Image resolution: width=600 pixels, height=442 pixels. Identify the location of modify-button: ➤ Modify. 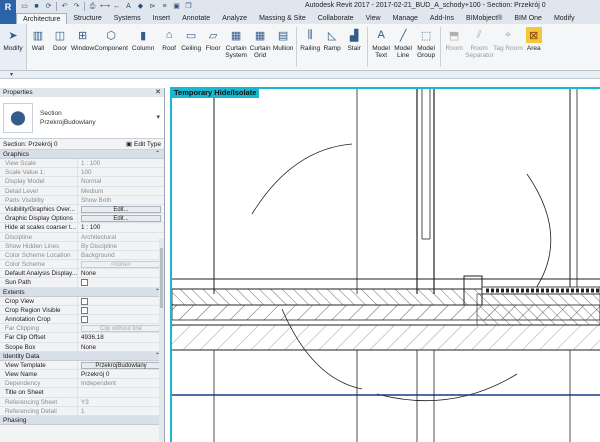
(13, 47).